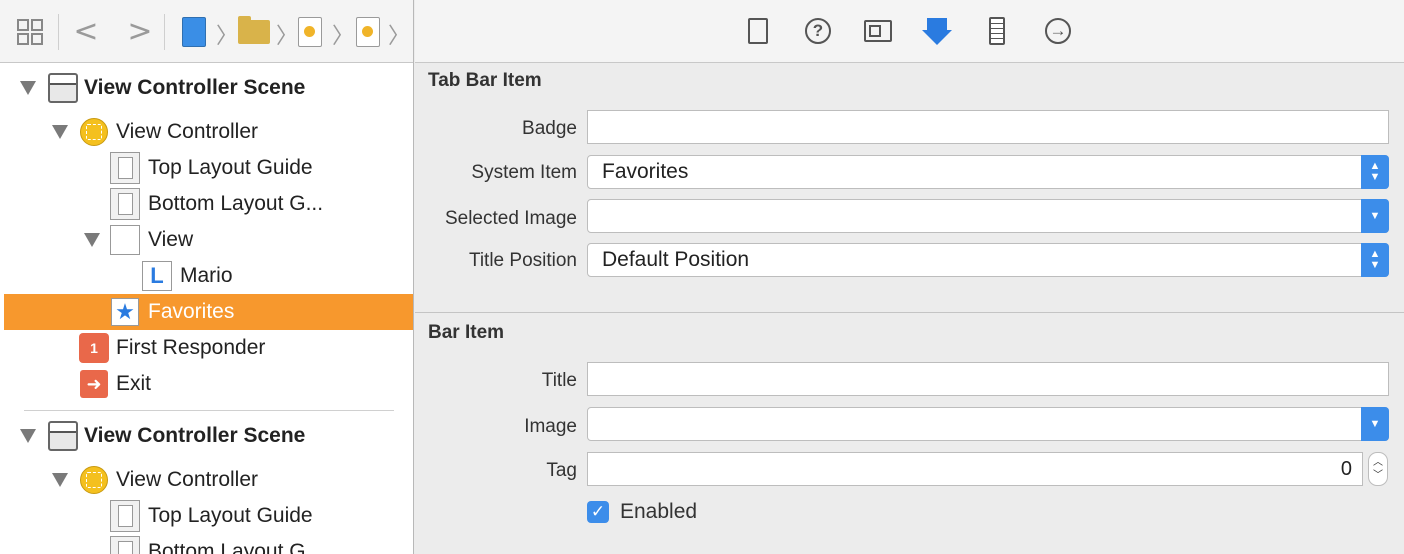 Image resolution: width=1404 pixels, height=554 pixels. I want to click on folder-icon, so click(254, 30).